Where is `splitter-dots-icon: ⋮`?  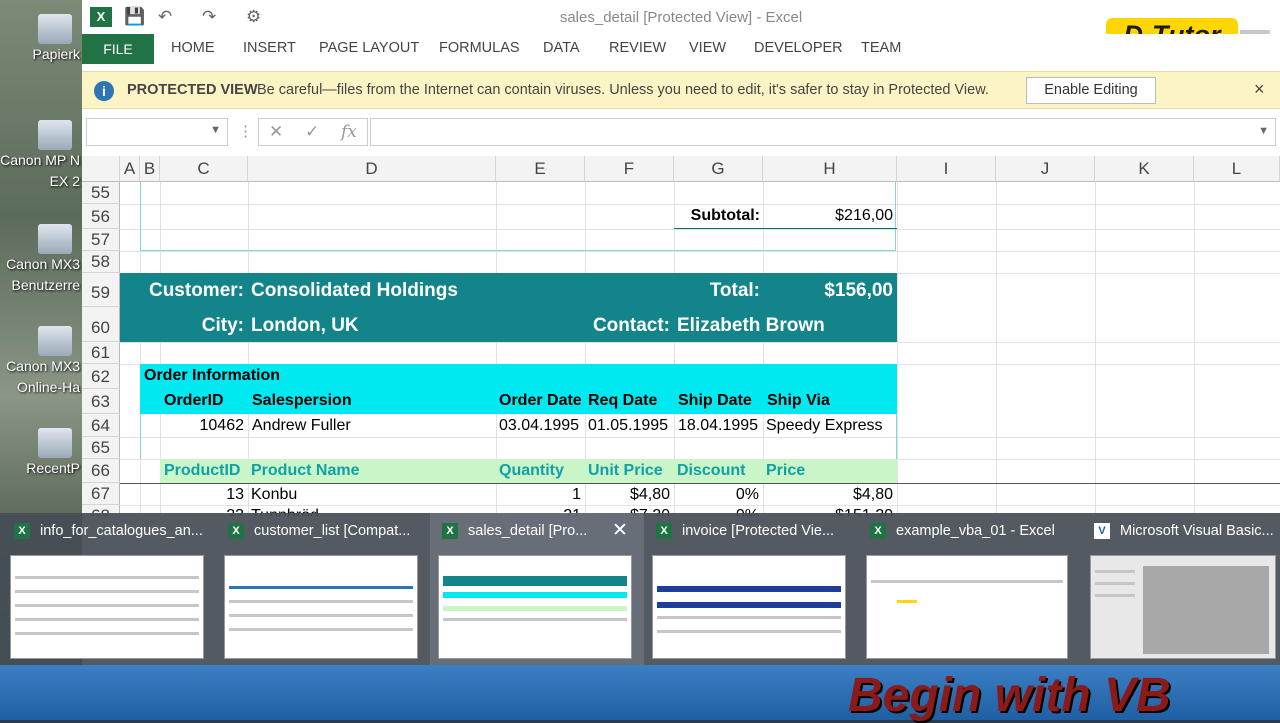
splitter-dots-icon: ⋮ is located at coordinates (245, 131).